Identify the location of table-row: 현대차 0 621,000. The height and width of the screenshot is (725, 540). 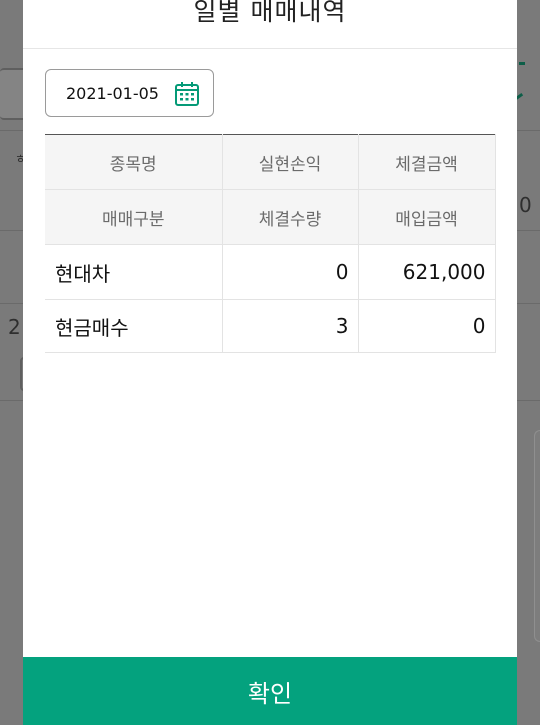
(270, 272).